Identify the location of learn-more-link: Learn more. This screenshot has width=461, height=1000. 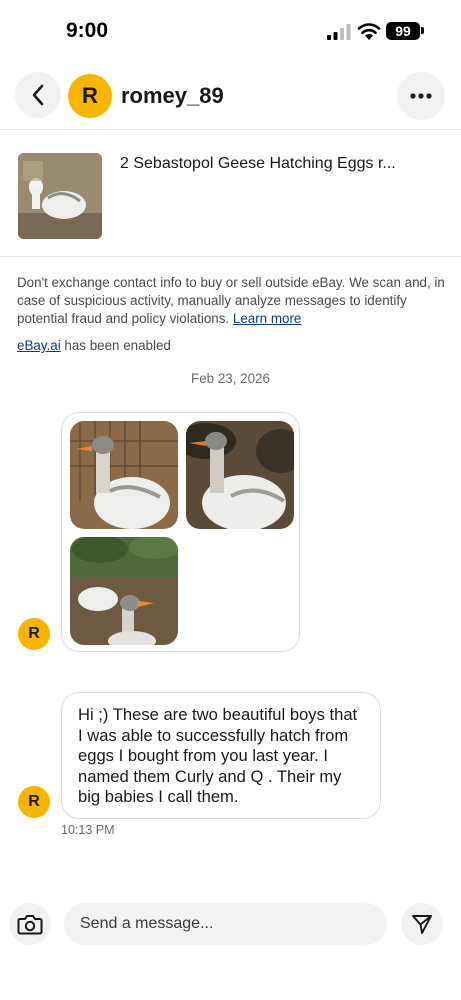
(267, 318).